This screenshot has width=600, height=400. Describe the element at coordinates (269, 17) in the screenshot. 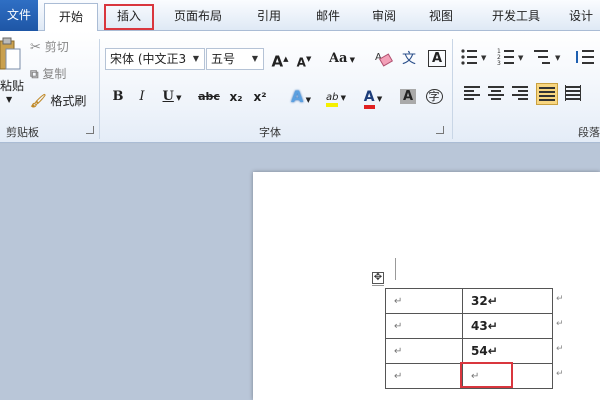

I see `tab-references: 引用` at that location.